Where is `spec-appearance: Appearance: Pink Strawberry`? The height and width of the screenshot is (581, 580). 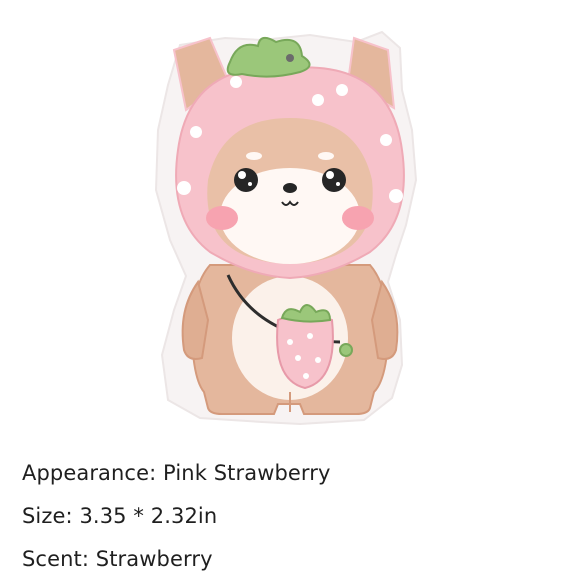 spec-appearance: Appearance: Pink Strawberry is located at coordinates (176, 473).